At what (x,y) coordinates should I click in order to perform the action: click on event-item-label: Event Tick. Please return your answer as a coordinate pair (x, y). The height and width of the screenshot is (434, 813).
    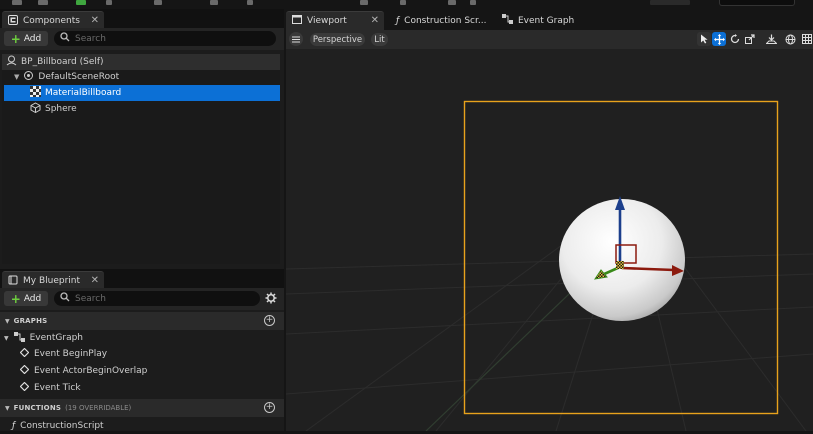
    Looking at the image, I should click on (57, 388).